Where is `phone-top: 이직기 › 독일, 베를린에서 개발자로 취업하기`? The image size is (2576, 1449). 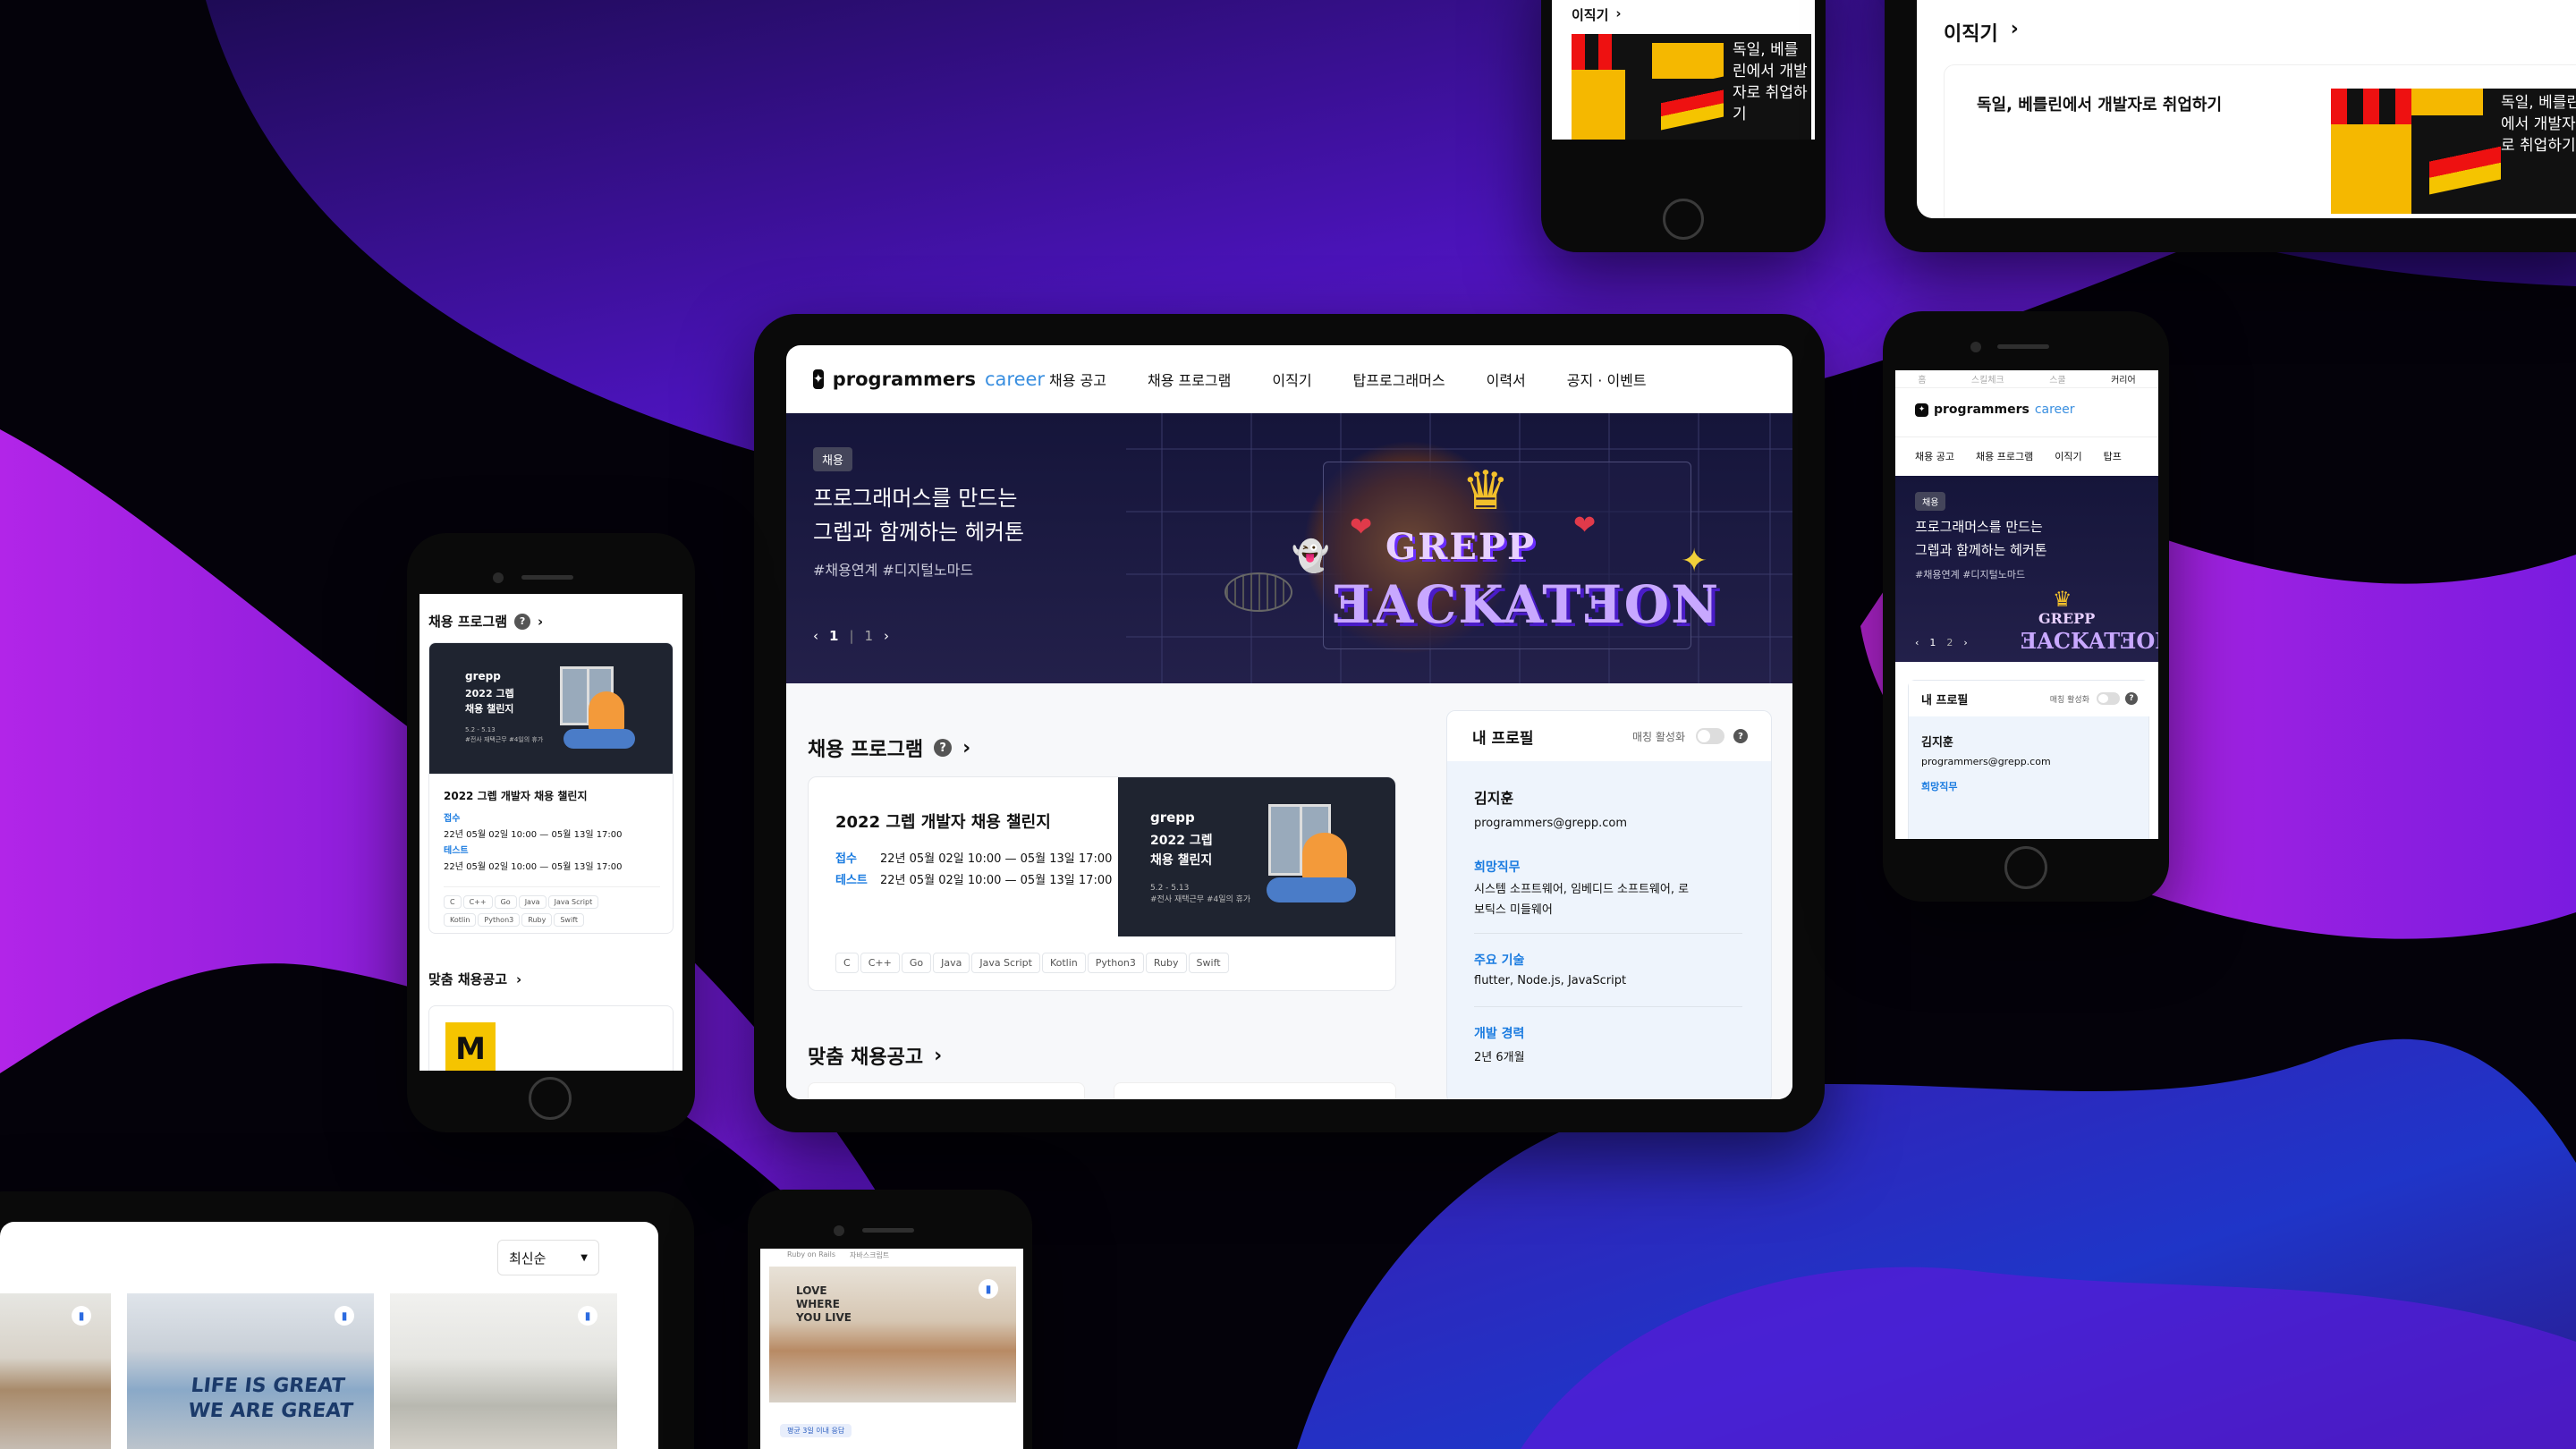
phone-top: 이직기 › 독일, 베를린에서 개발자로 취업하기 is located at coordinates (1683, 126).